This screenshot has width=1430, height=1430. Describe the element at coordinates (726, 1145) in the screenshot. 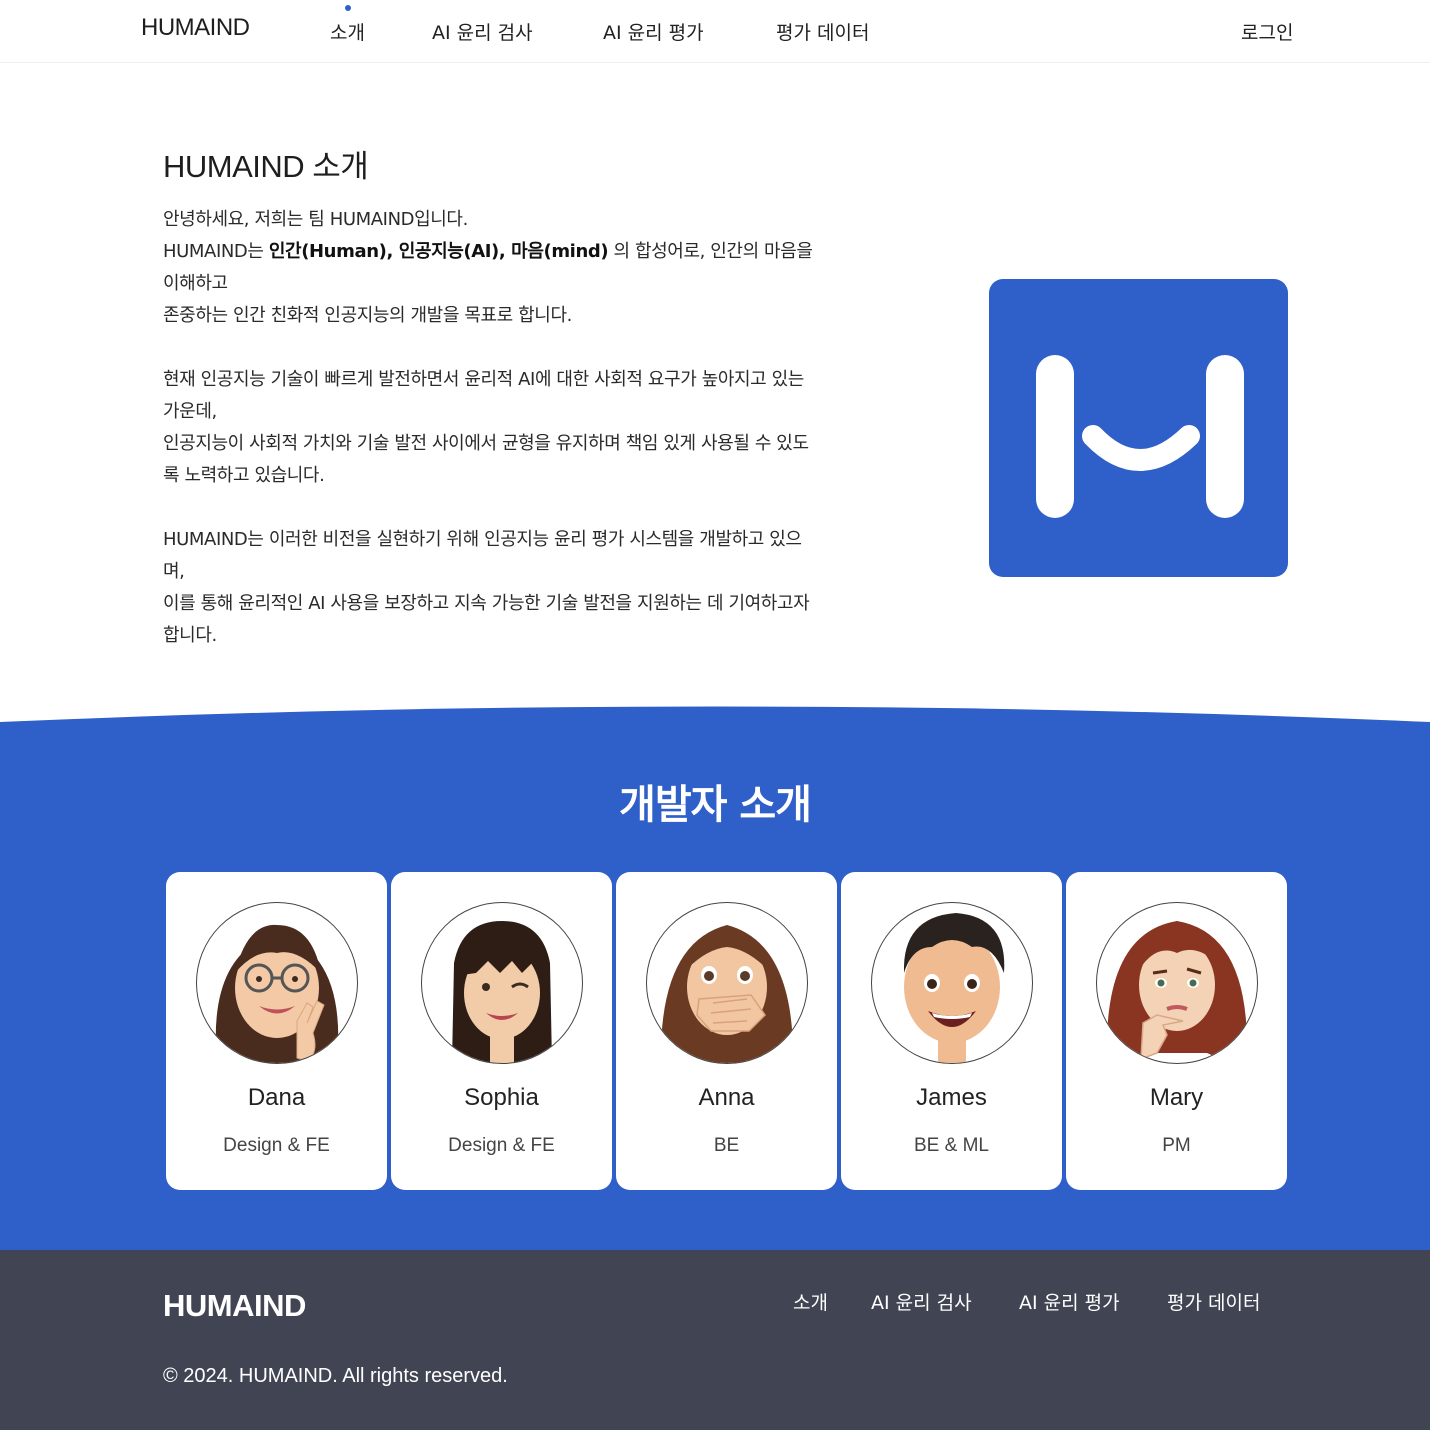

I see `developer-role: BE` at that location.